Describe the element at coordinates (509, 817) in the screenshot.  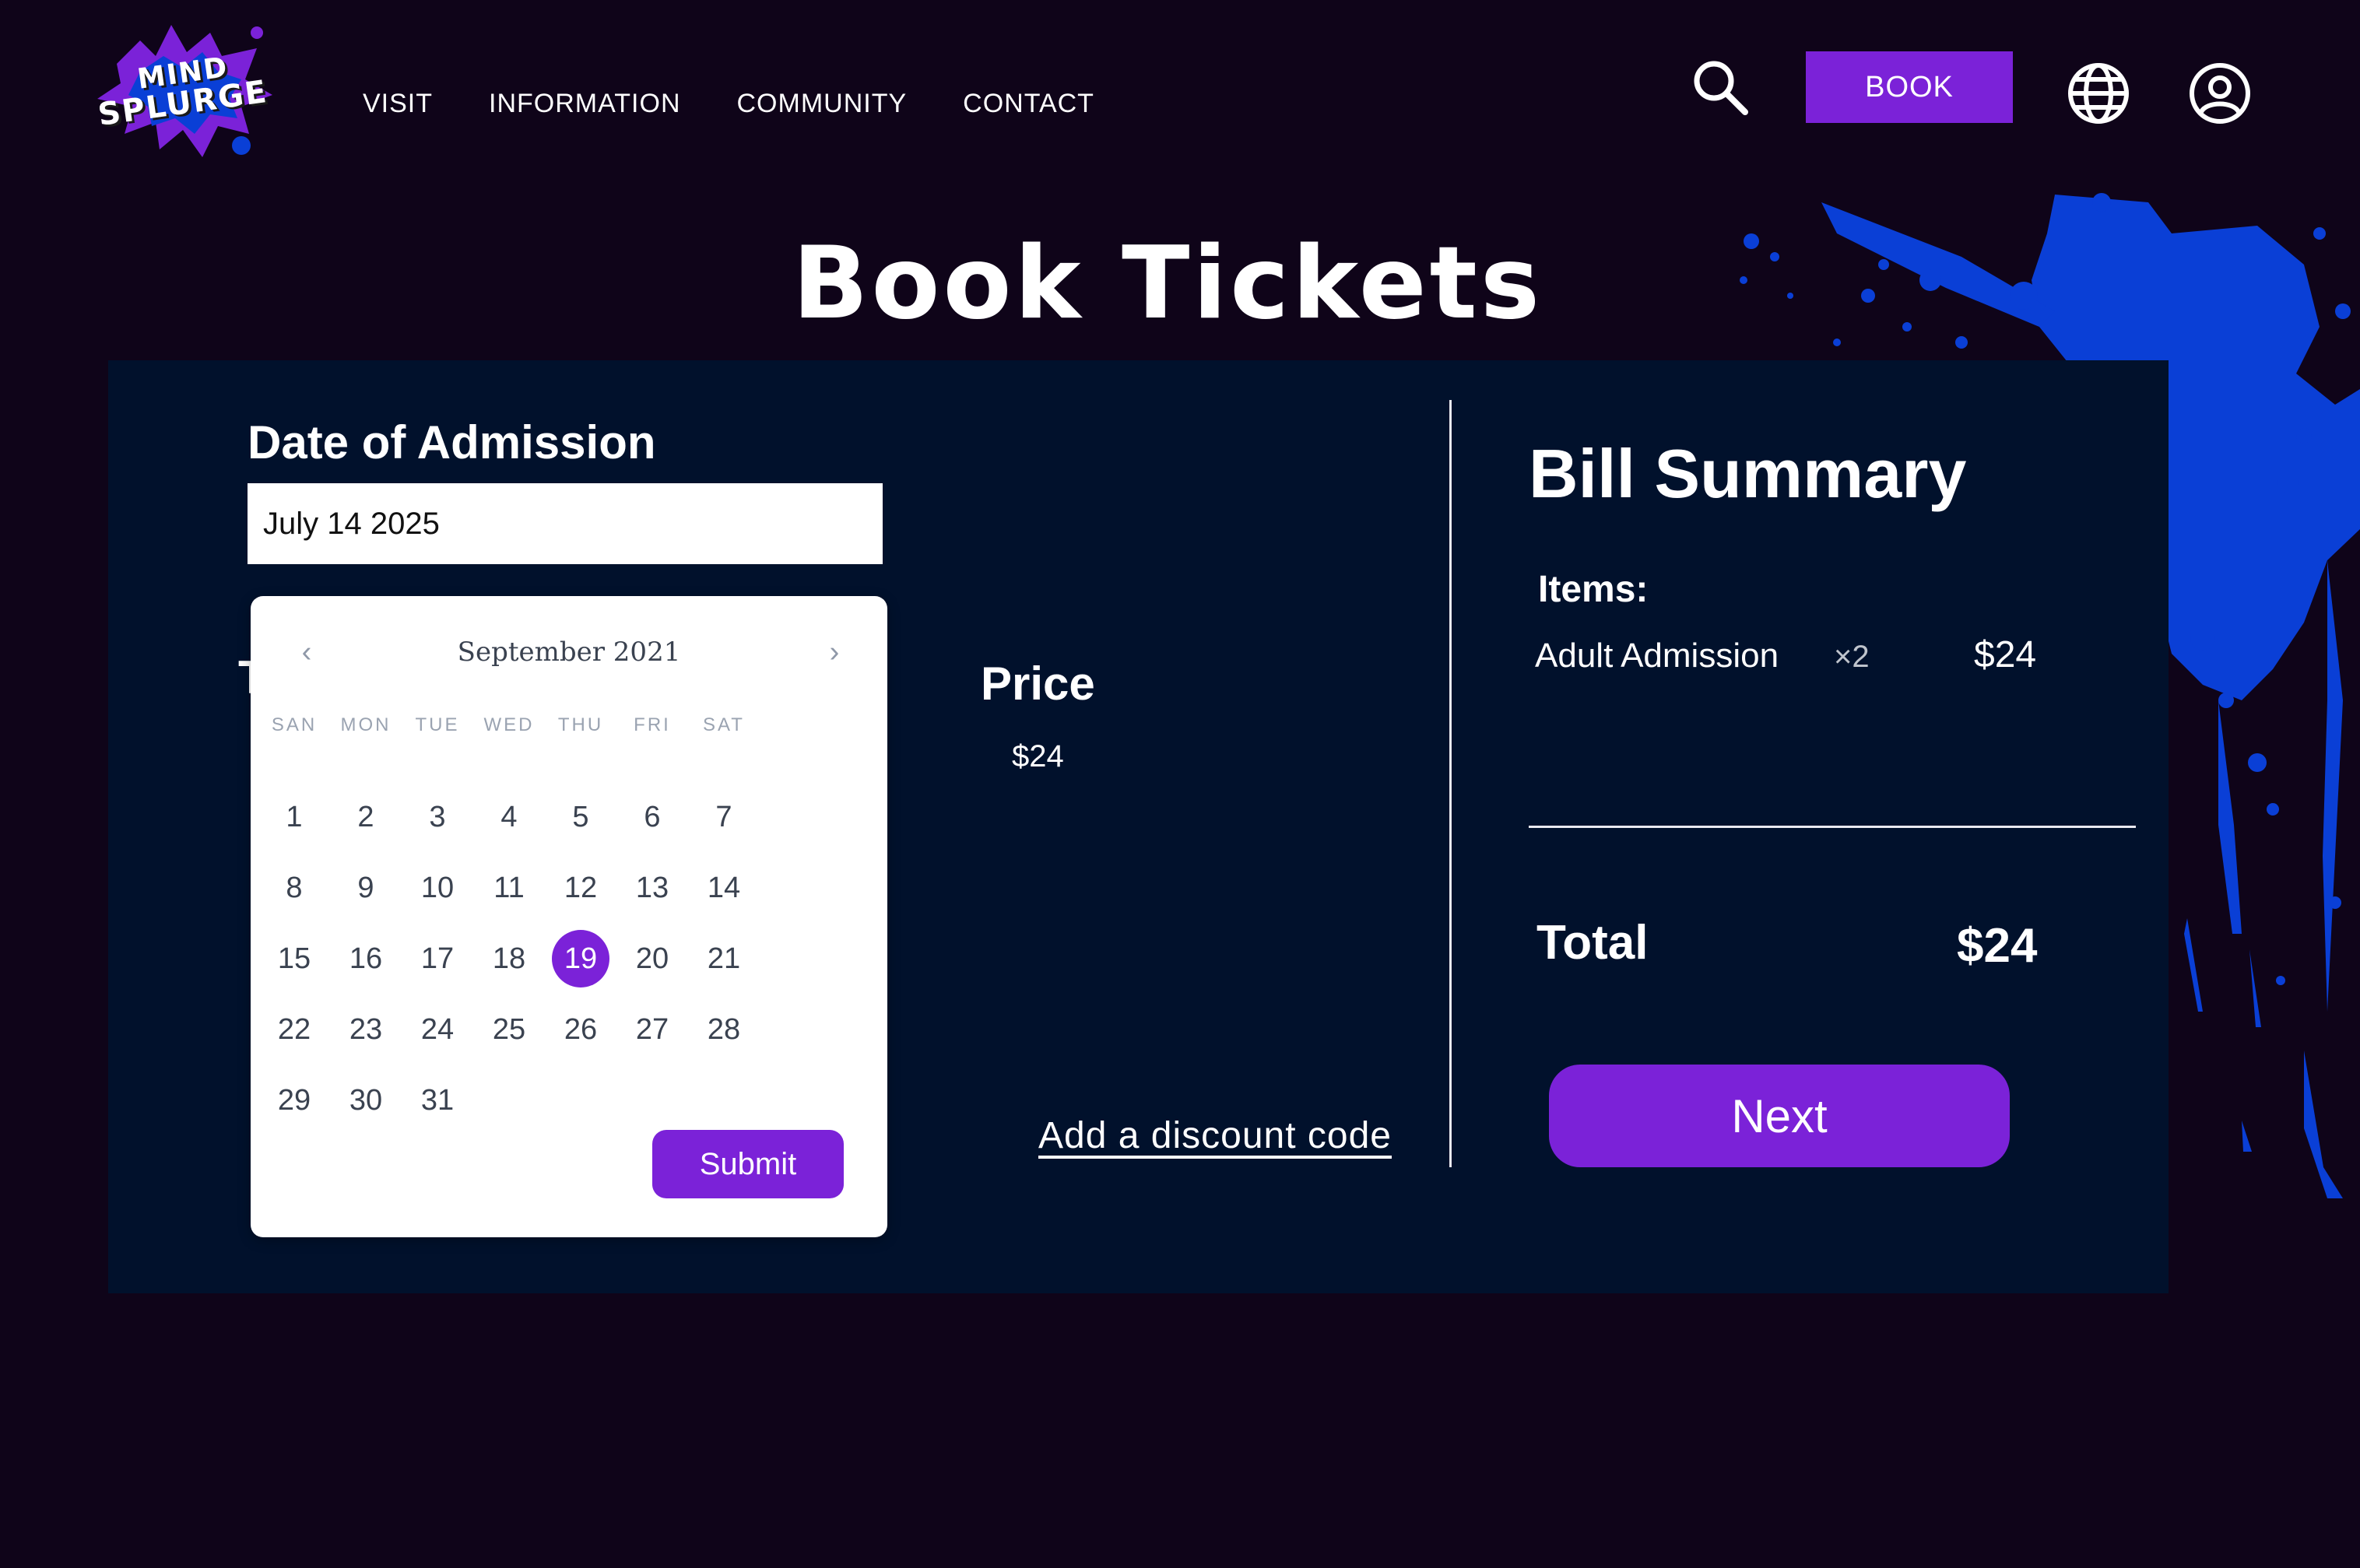
I see `calendar-day: 4` at that location.